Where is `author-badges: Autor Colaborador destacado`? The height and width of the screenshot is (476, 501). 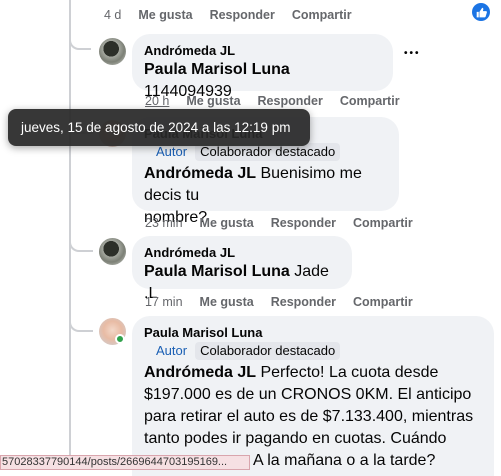 author-badges: Autor Colaborador destacado is located at coordinates (313, 351).